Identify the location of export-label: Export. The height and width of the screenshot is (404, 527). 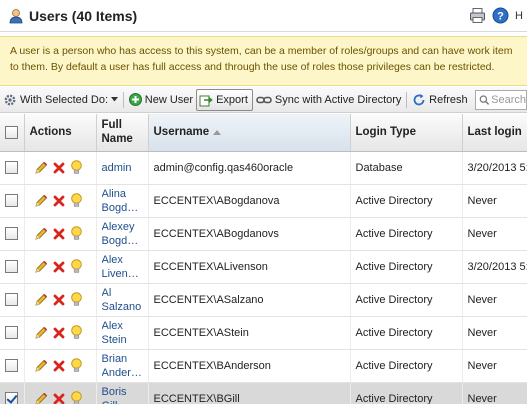
(232, 99).